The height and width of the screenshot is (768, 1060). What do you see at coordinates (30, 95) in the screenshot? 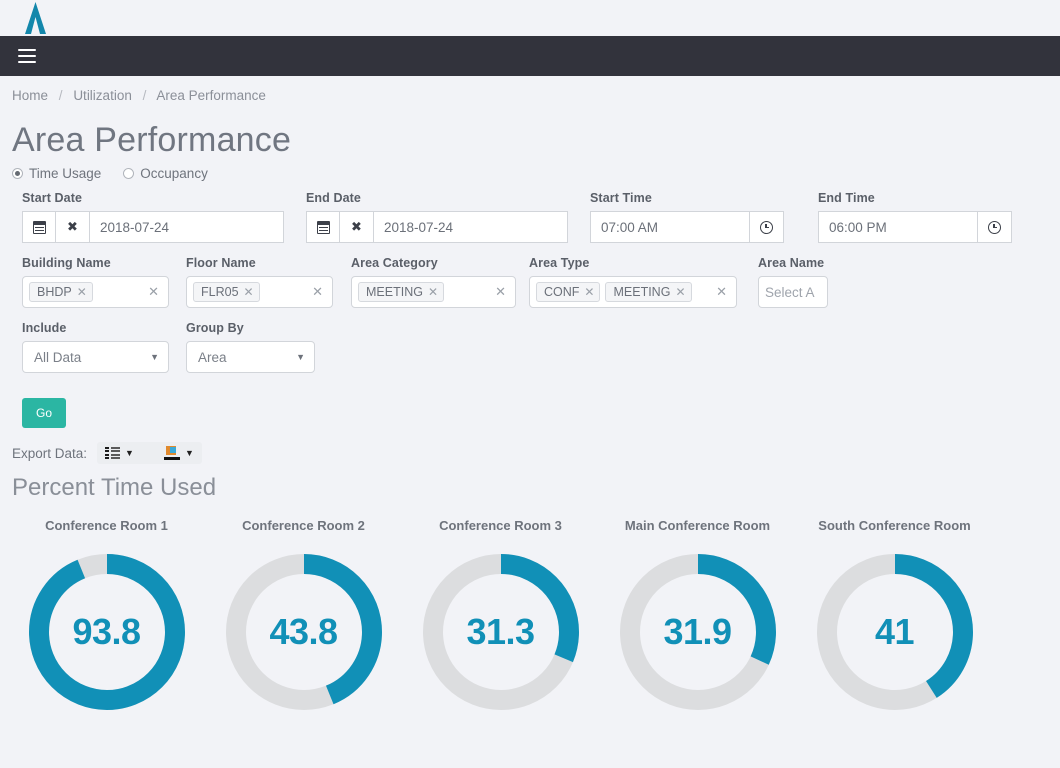
I see `breadcrumb-home: Home` at bounding box center [30, 95].